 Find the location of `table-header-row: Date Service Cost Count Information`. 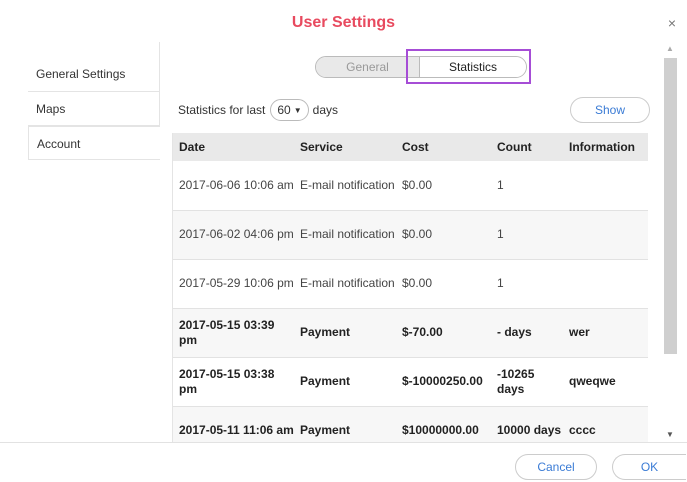

table-header-row: Date Service Cost Count Information is located at coordinates (410, 147).